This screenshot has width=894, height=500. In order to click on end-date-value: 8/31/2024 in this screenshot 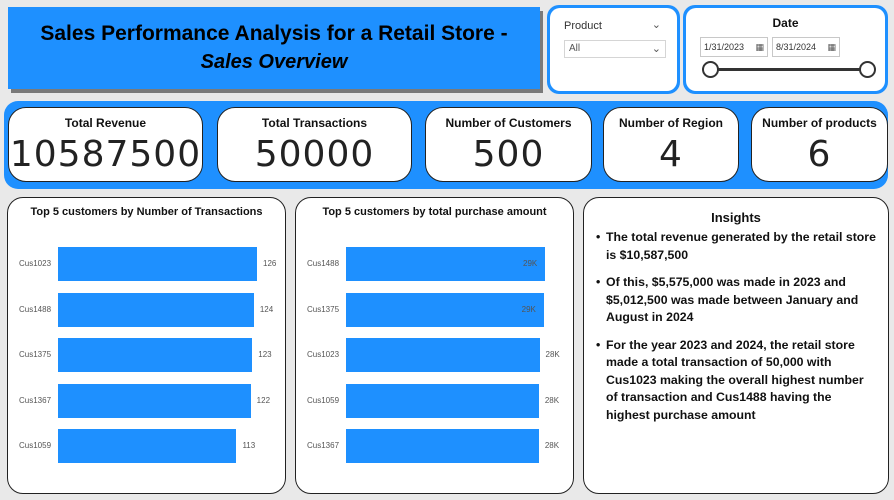, I will do `click(796, 47)`.